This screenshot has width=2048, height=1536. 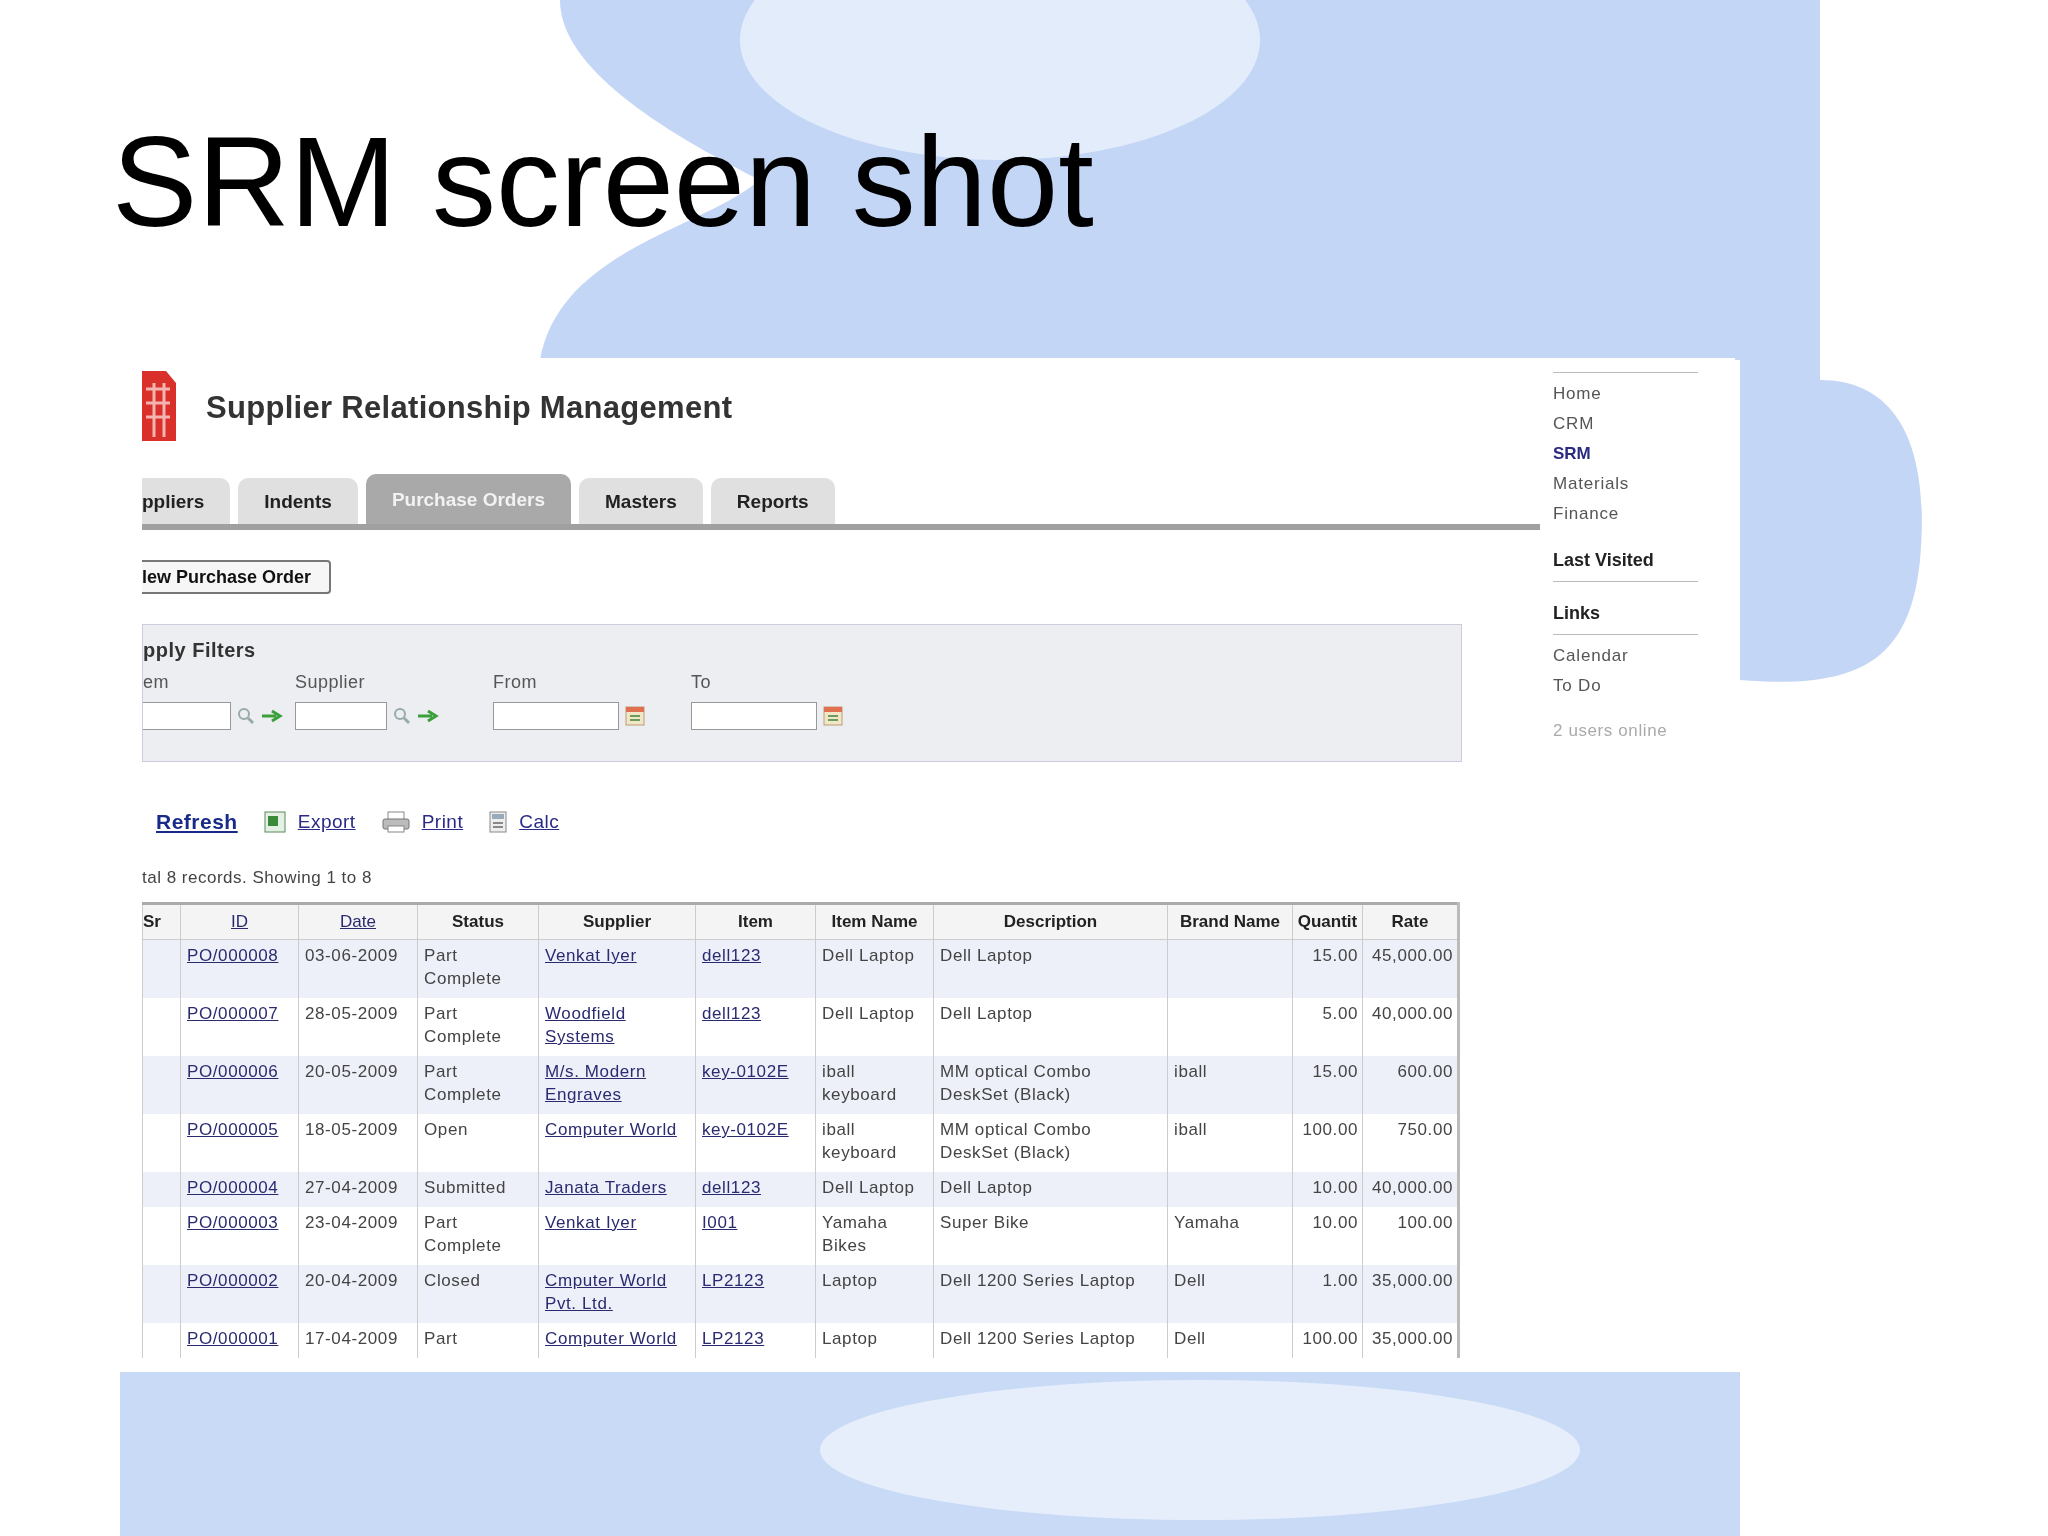 What do you see at coordinates (239, 921) in the screenshot?
I see `column-header: ID` at bounding box center [239, 921].